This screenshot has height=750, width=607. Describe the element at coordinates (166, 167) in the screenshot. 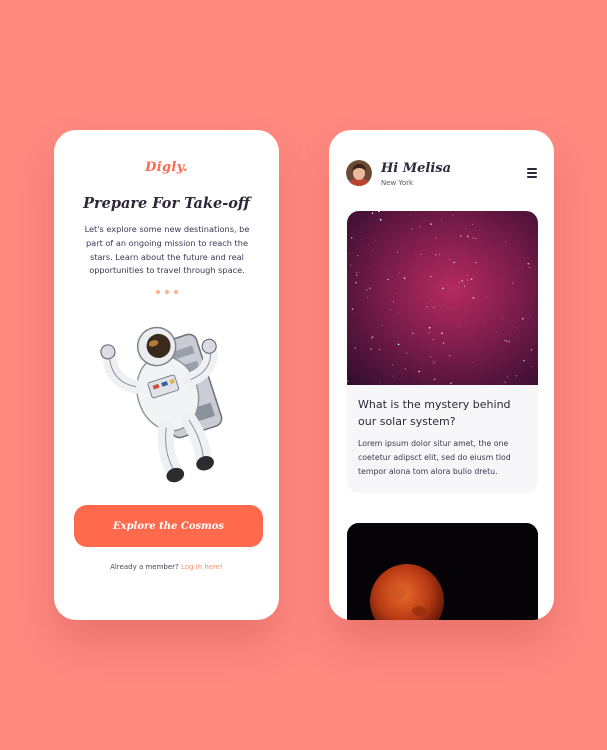

I see `app-logo: Digly.` at that location.